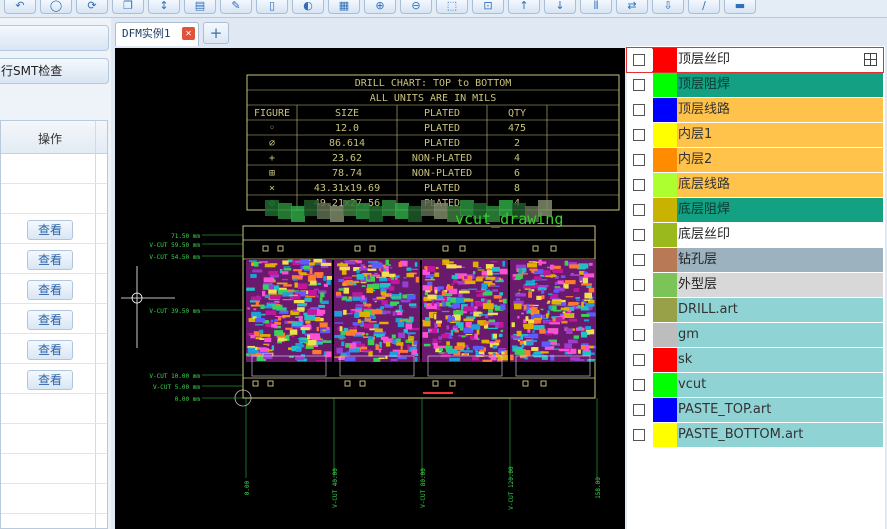 The image size is (887, 529). I want to click on circle-icon: ◯, so click(56, 7).